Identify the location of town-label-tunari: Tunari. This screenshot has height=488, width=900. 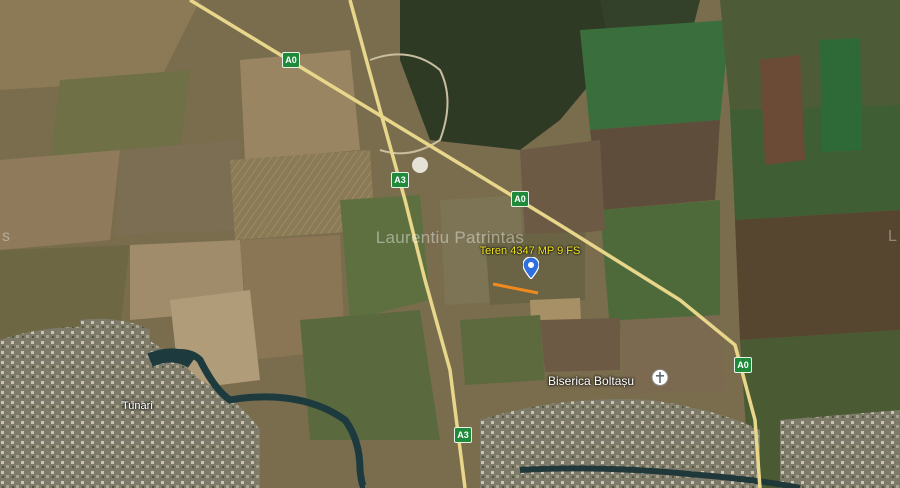
(137, 406).